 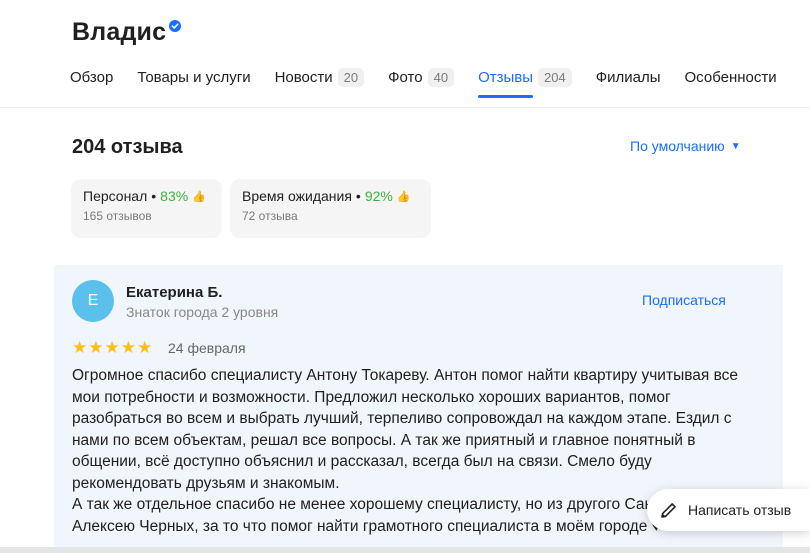 I want to click on aspect-count: 72 отзыва, so click(x=270, y=216).